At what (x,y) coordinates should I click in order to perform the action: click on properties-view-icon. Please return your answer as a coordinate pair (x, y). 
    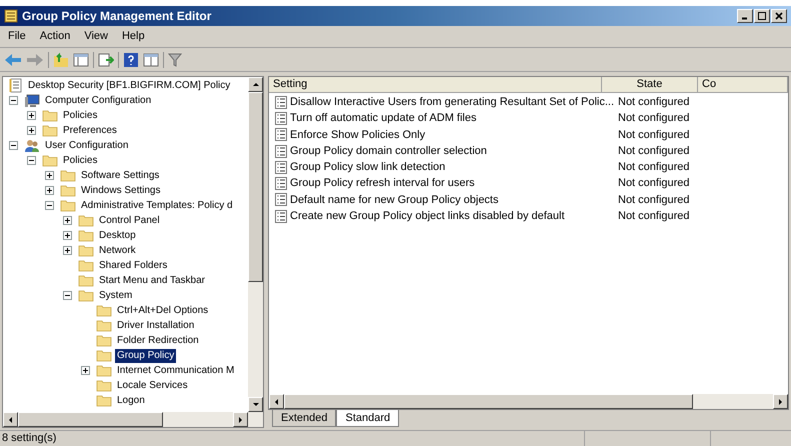
    Looking at the image, I should click on (151, 60).